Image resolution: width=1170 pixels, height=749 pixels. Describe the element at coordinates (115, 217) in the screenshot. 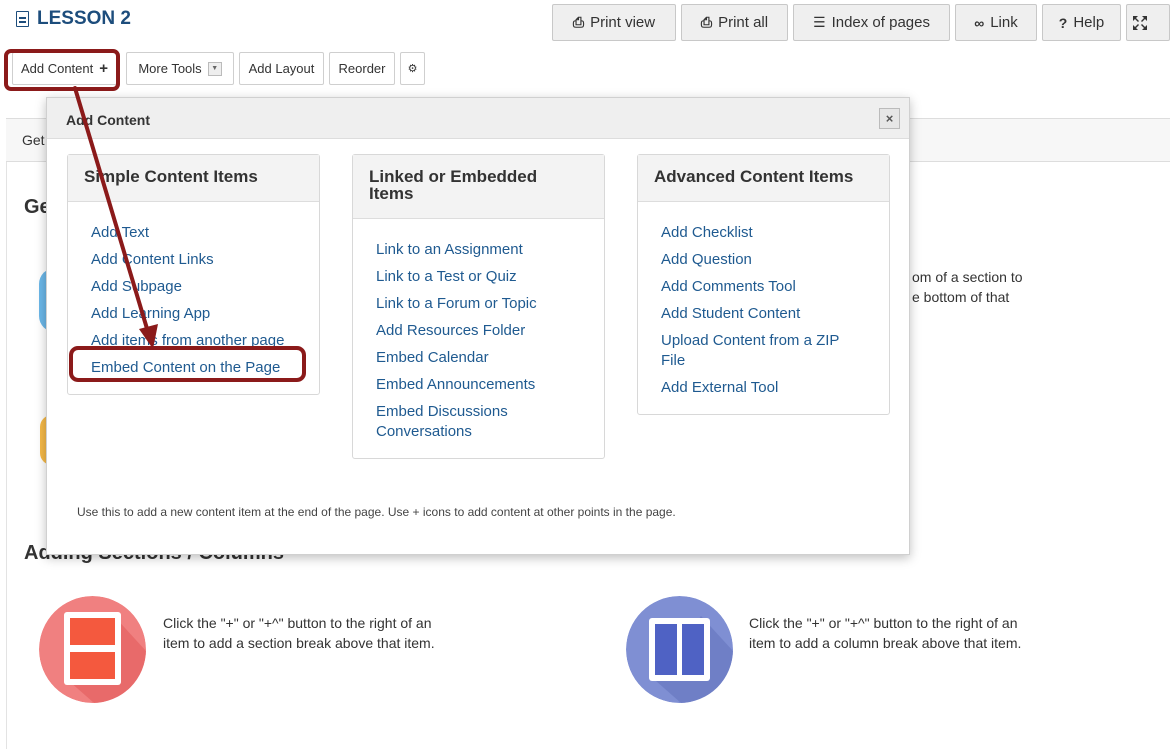

I see `annotation-arrow` at that location.